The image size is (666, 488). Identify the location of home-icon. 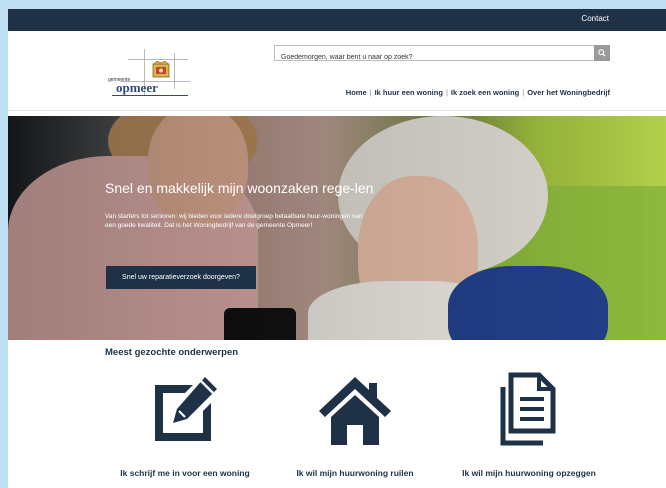
(355, 411).